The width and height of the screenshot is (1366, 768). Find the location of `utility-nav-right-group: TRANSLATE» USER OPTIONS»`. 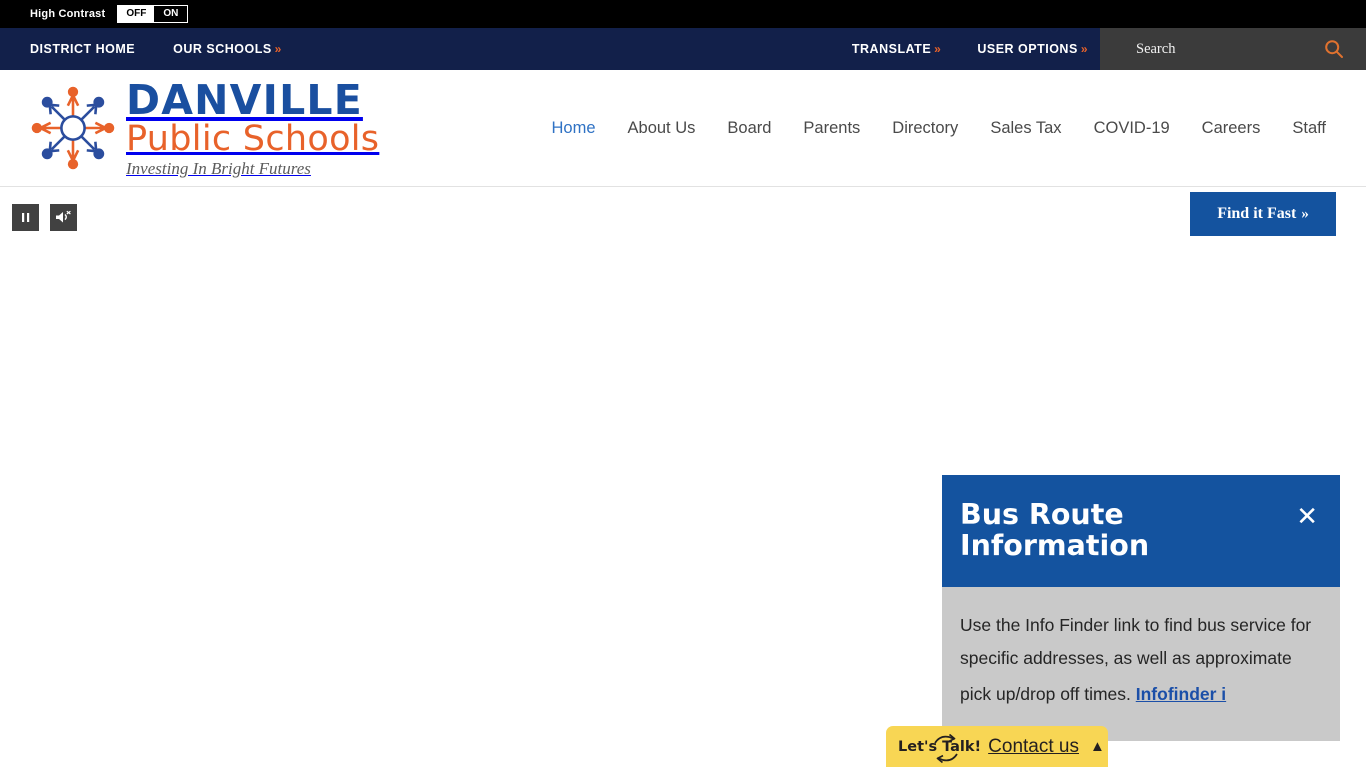

utility-nav-right-group: TRANSLATE» USER OPTIONS» is located at coordinates (976, 49).